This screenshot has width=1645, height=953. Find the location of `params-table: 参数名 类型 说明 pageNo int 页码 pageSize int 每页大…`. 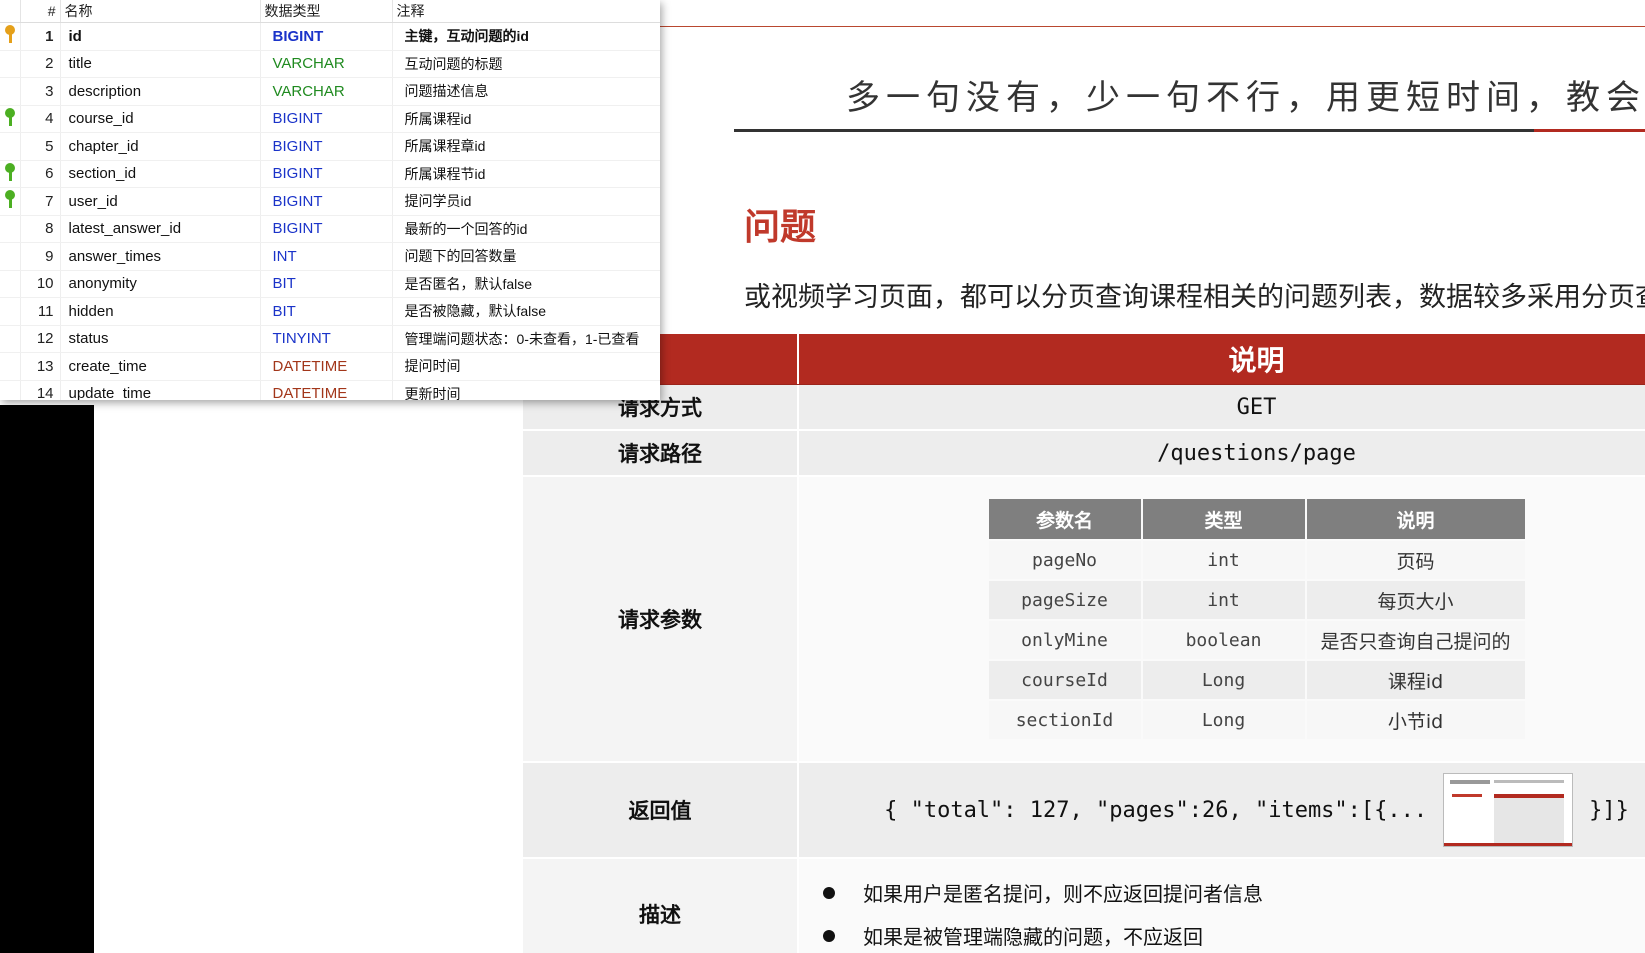

params-table: 参数名 类型 说明 pageNo int 页码 pageSize int 每页大… is located at coordinates (1257, 619).